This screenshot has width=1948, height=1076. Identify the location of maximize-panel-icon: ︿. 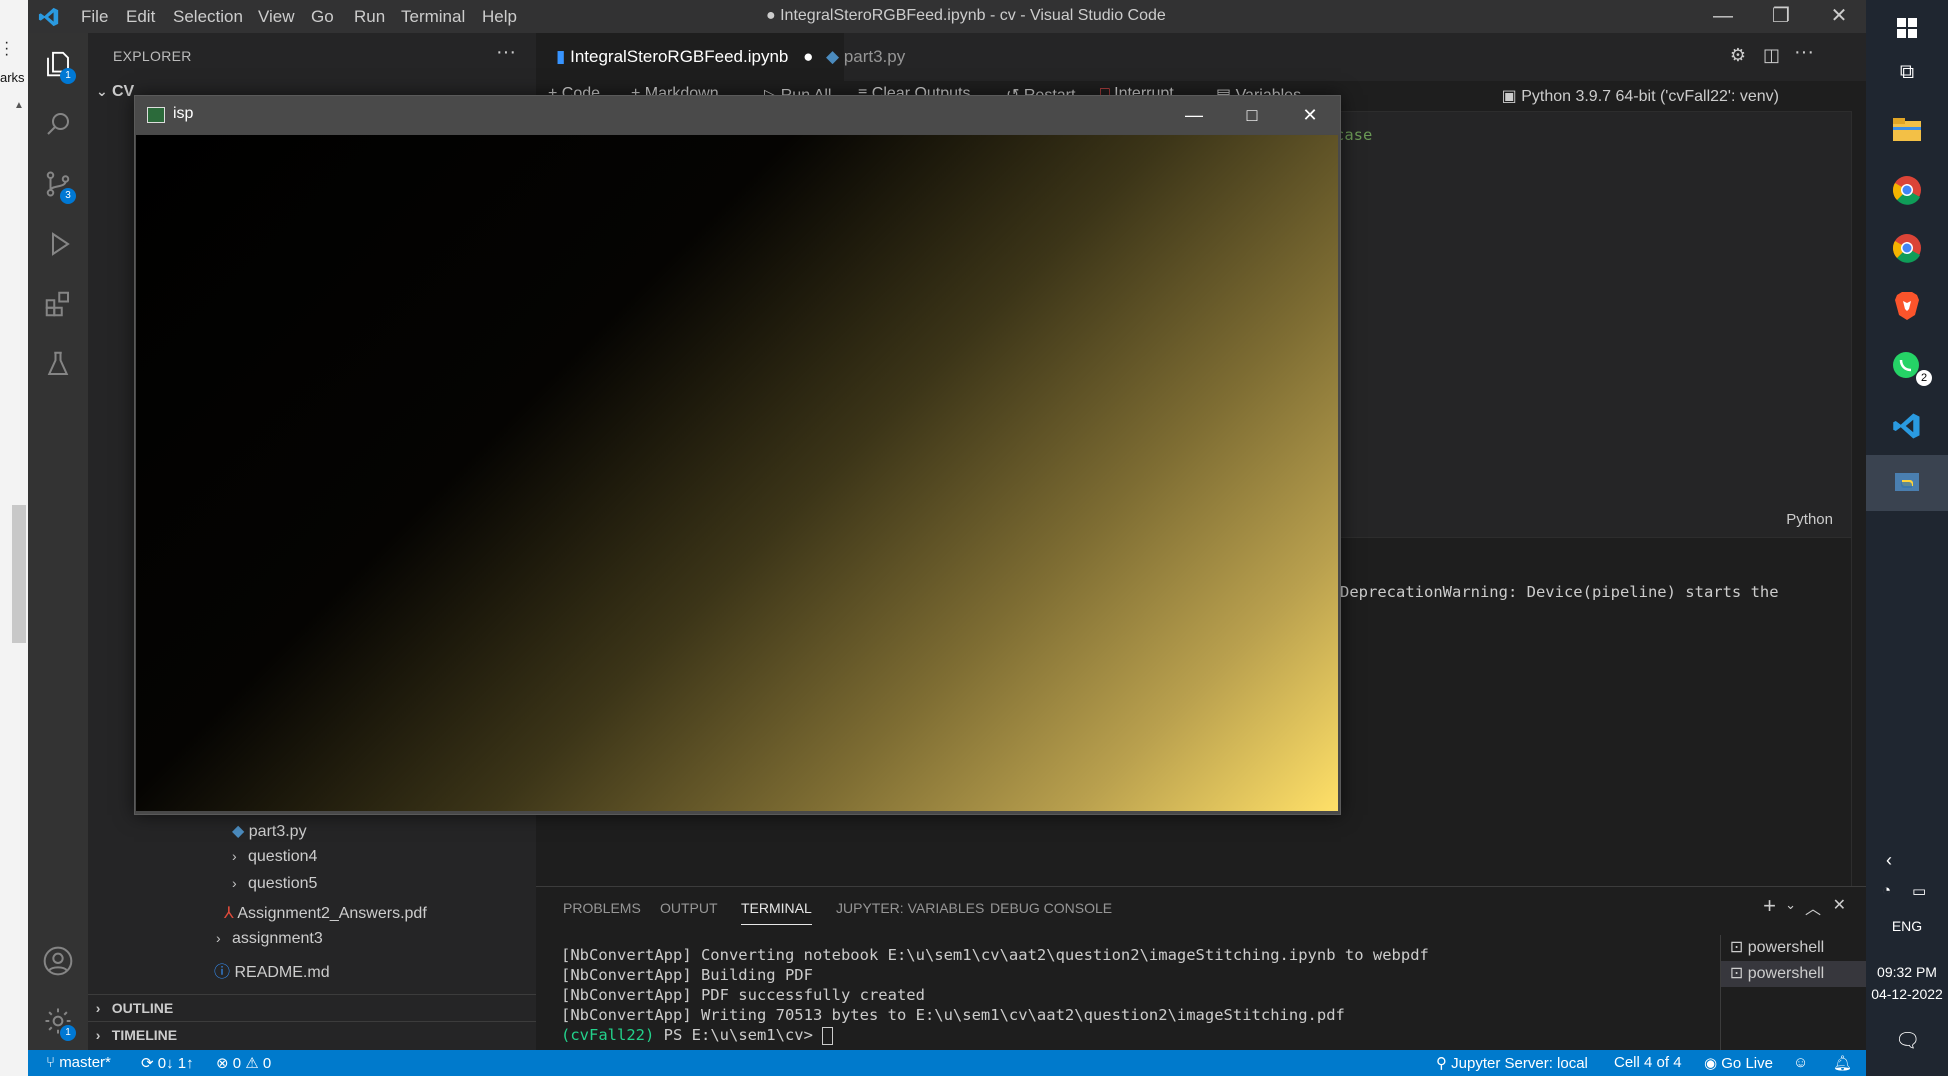
(1813, 907).